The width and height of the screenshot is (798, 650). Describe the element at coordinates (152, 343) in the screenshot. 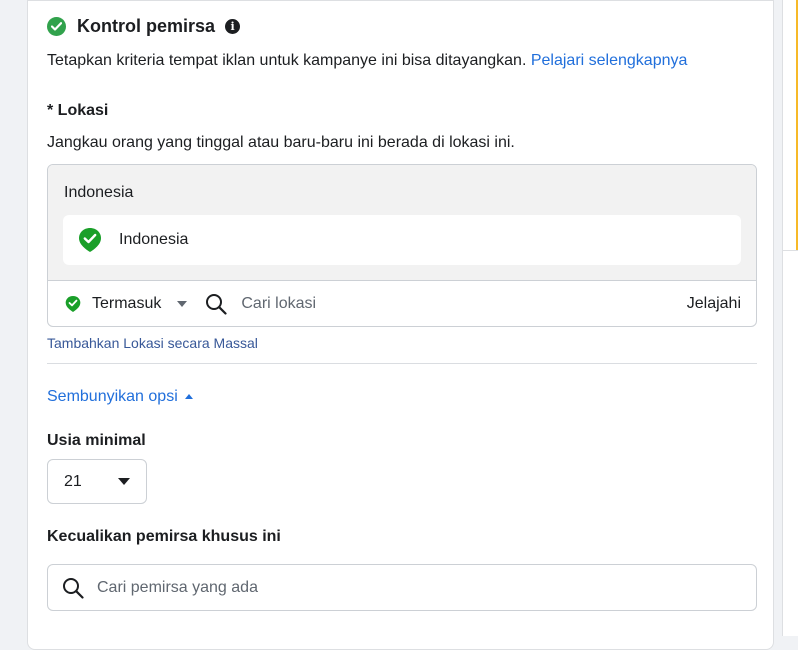

I see `bulk-add-locations-link: Tambahkan Lokasi secara Massal` at that location.